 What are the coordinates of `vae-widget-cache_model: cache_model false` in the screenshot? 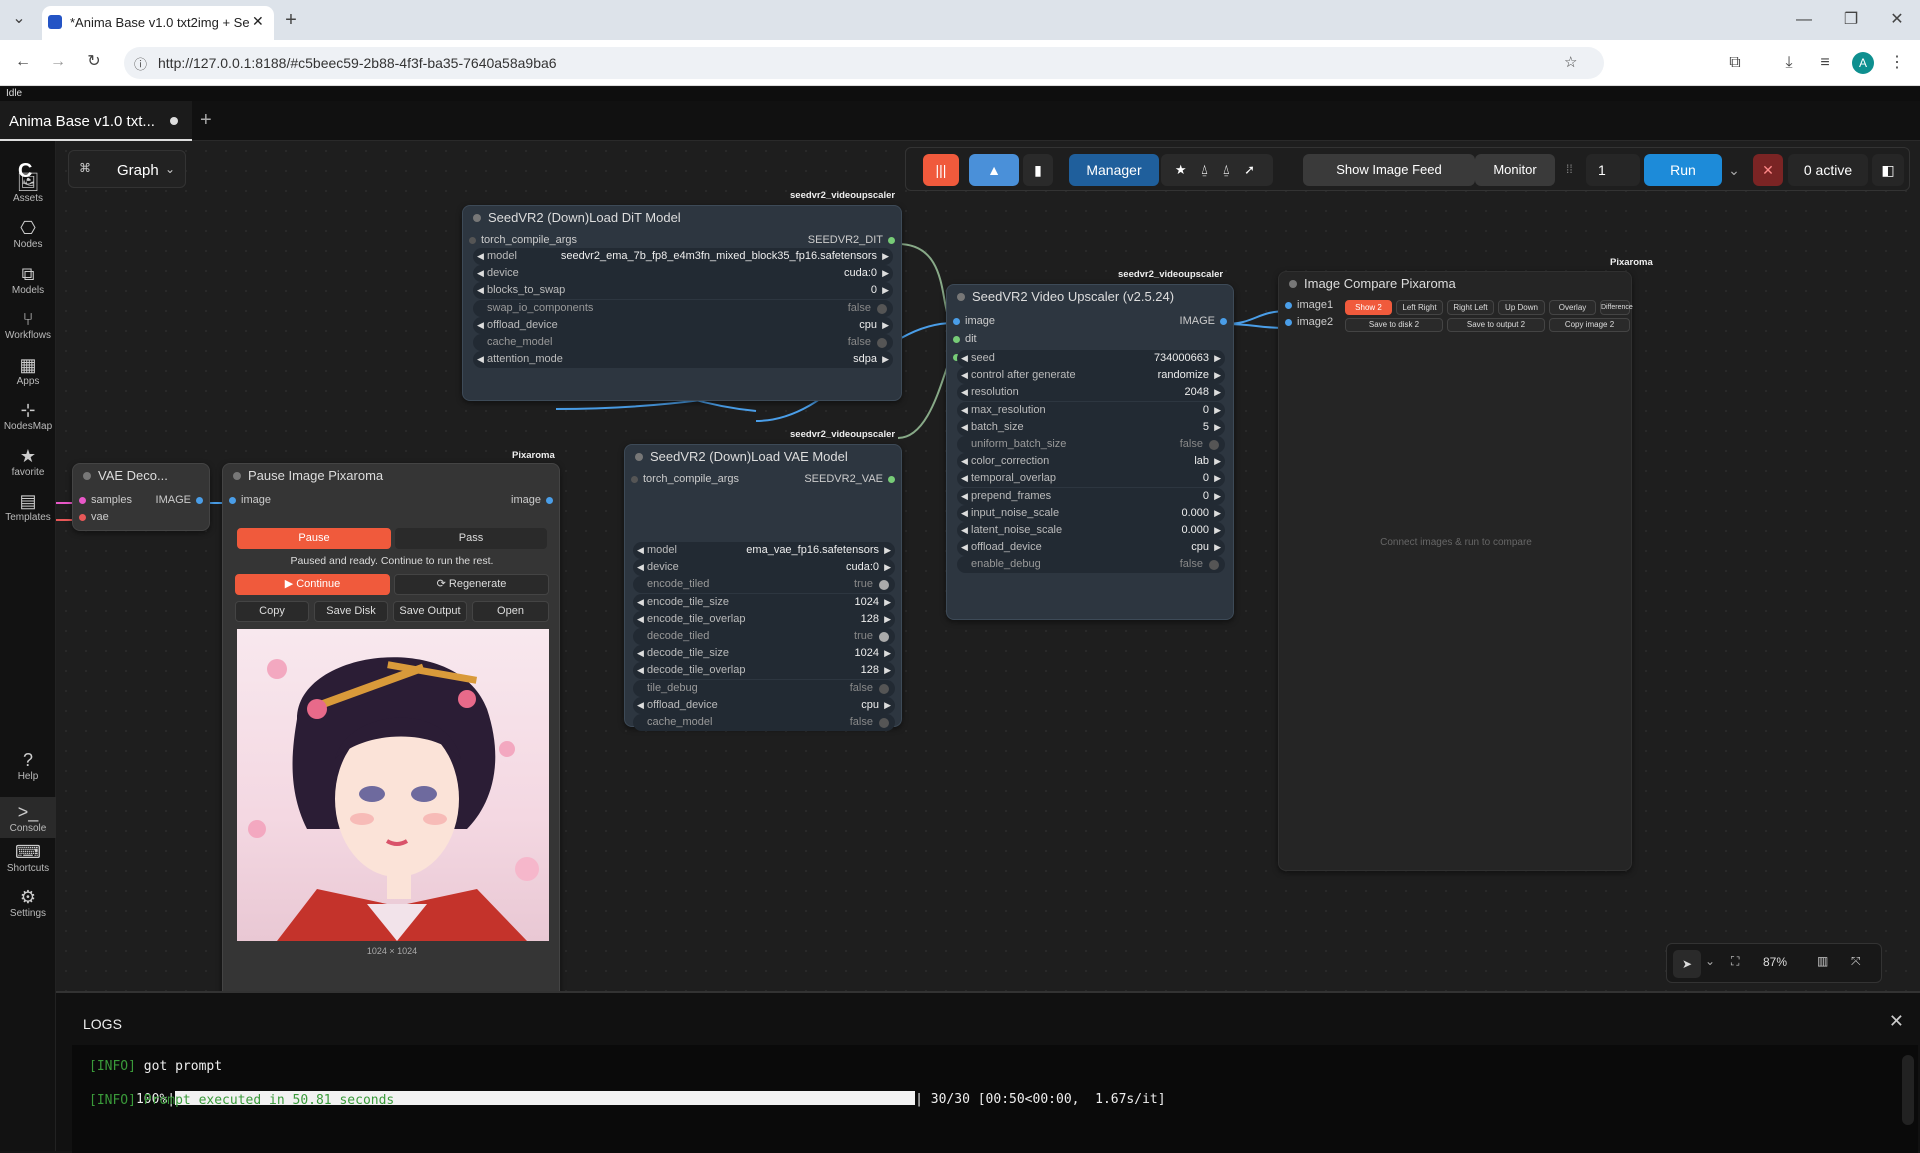 It's located at (764, 722).